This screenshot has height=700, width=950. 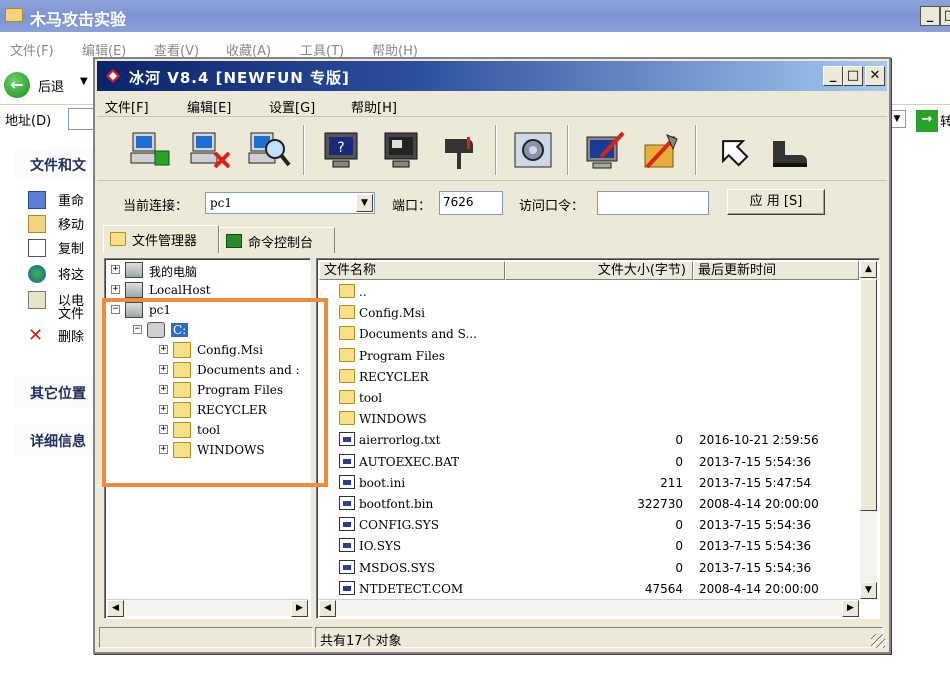 What do you see at coordinates (599, 504) in the screenshot?
I see `file-row: bootfont.bin 322730 2008-4-14 20:00:00` at bounding box center [599, 504].